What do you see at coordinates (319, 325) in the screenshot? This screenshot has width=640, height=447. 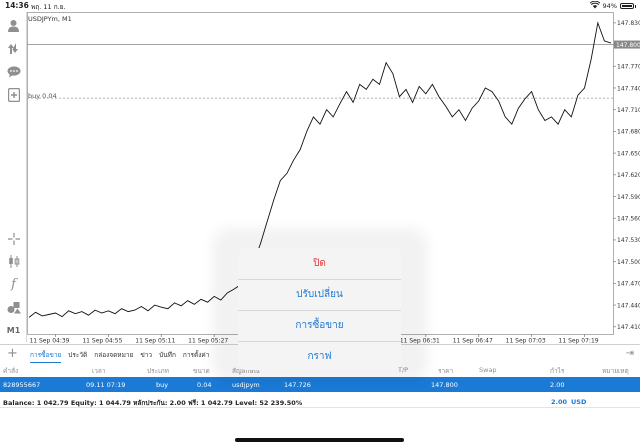 I see `menu-item-trade: การซื้อขาย` at bounding box center [319, 325].